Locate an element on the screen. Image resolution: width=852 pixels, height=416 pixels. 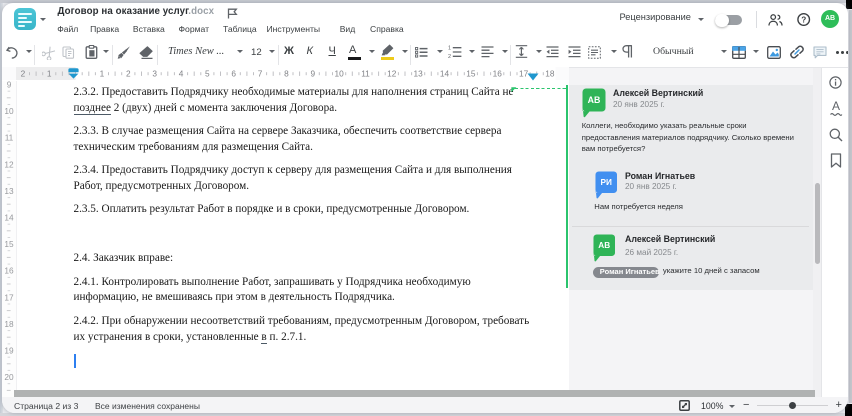
svg-text: РИ is located at coordinates (605, 182).